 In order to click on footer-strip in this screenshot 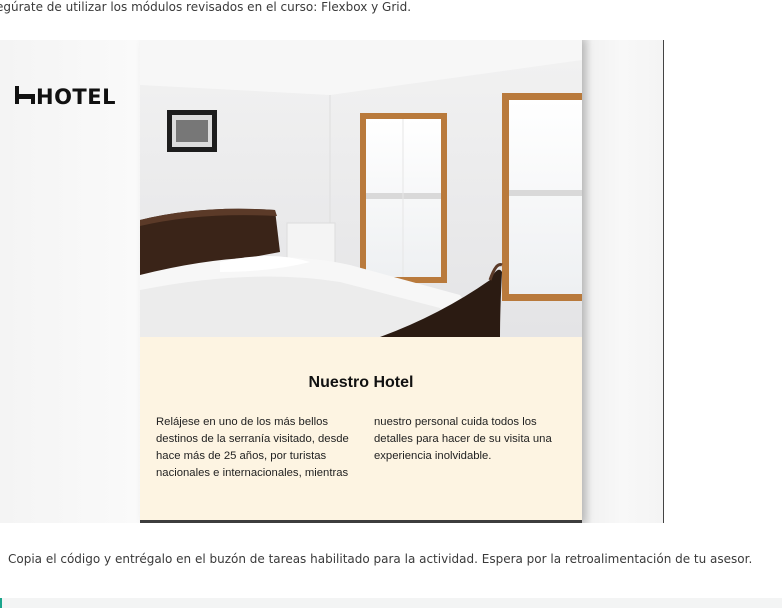, I will do `click(391, 603)`.